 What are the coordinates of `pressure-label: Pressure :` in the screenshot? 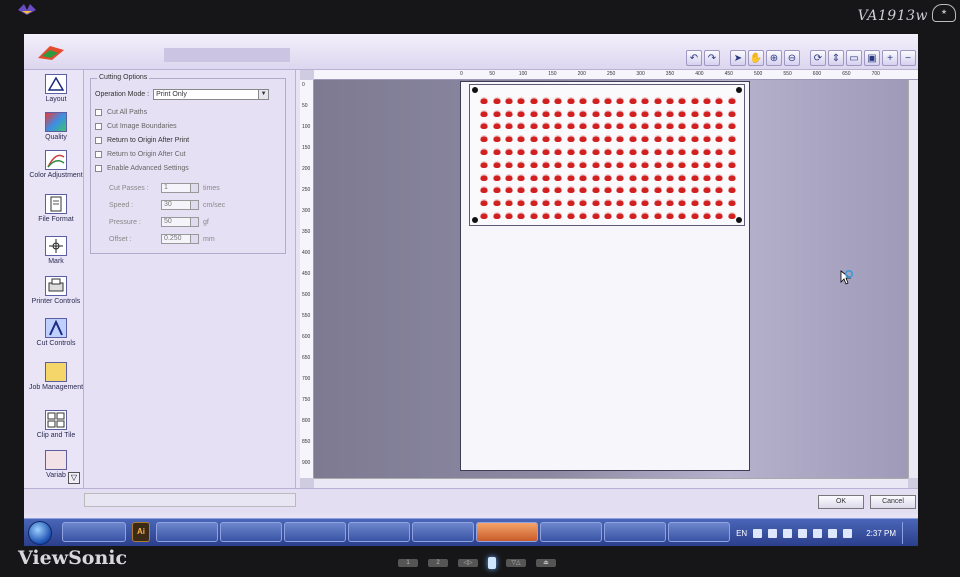 It's located at (125, 222).